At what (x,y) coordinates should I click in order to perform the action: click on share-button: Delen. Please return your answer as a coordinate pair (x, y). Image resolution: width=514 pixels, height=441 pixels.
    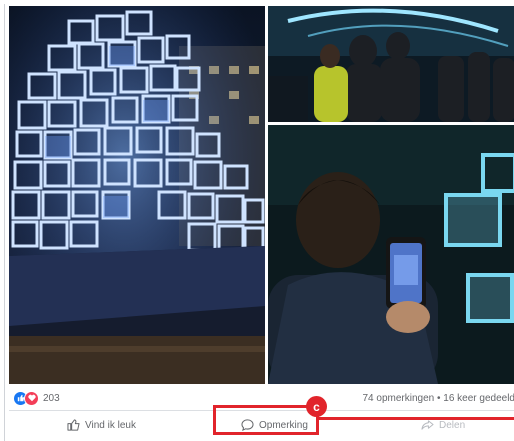
    Looking at the image, I should click on (443, 425).